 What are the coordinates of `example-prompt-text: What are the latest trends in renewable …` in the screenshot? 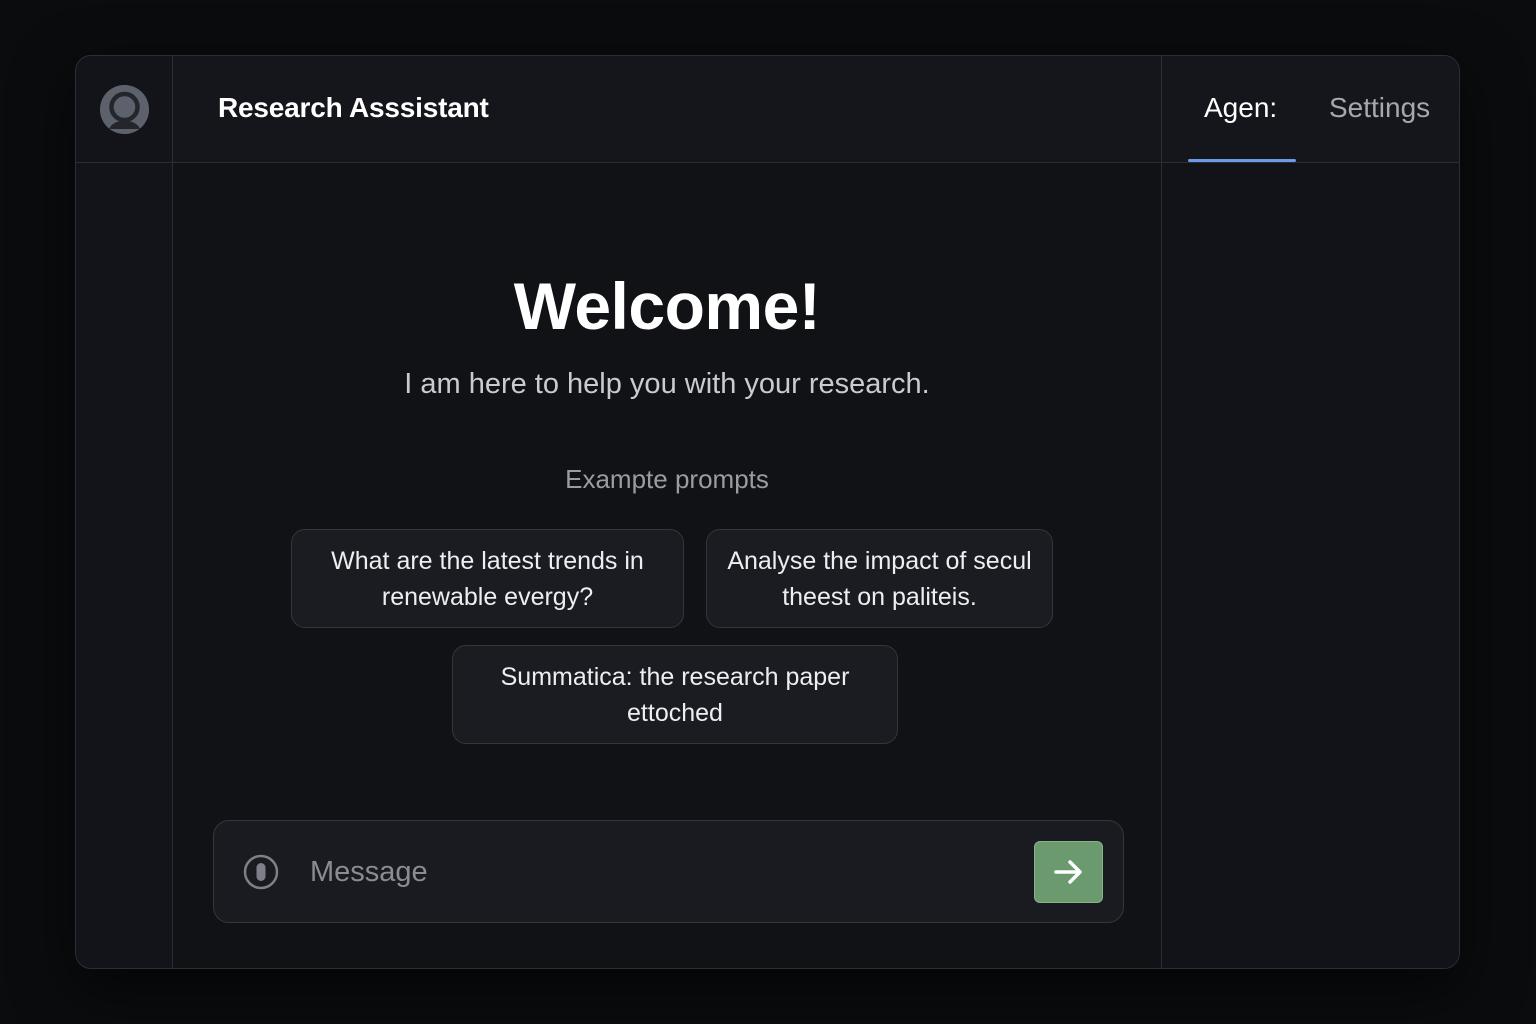 It's located at (487, 578).